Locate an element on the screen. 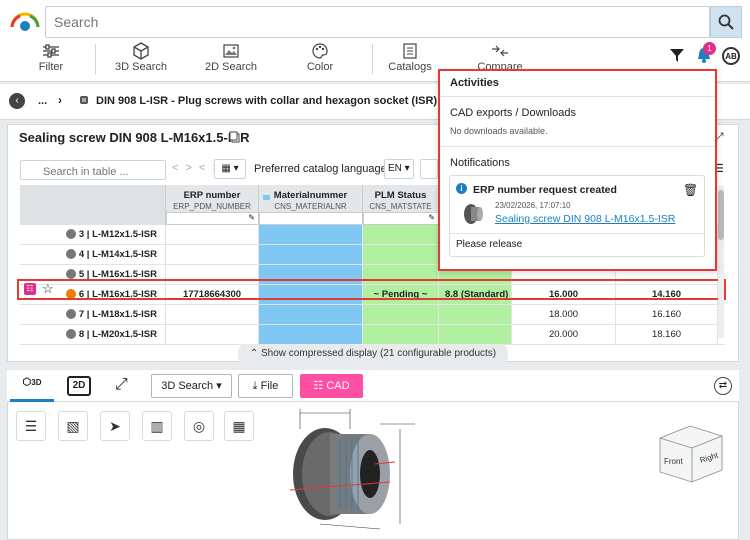 Image resolution: width=750 pixels, height=540 pixels. list-icon: ☰ is located at coordinates (31, 426).